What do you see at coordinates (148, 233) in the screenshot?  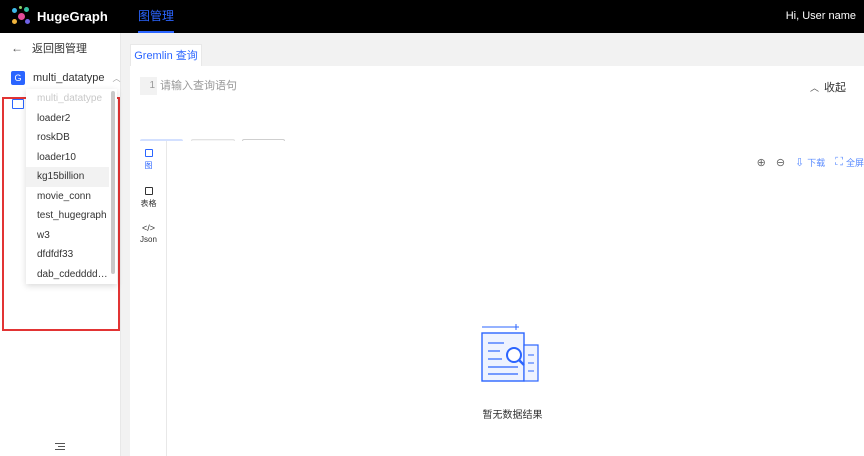 I see `tab-json-view: </> Json` at bounding box center [148, 233].